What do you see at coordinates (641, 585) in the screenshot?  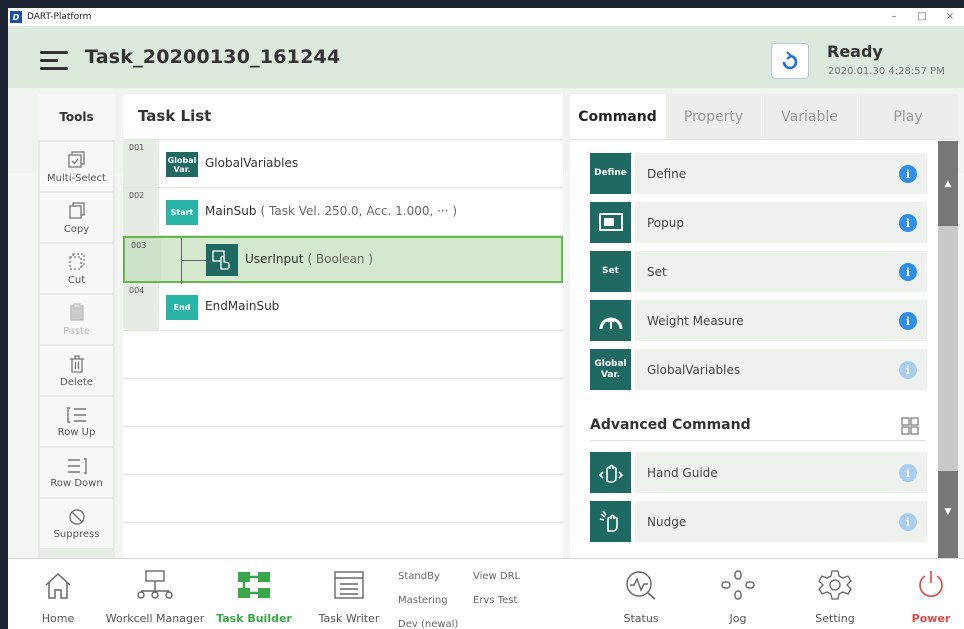 I see `status-icon` at bounding box center [641, 585].